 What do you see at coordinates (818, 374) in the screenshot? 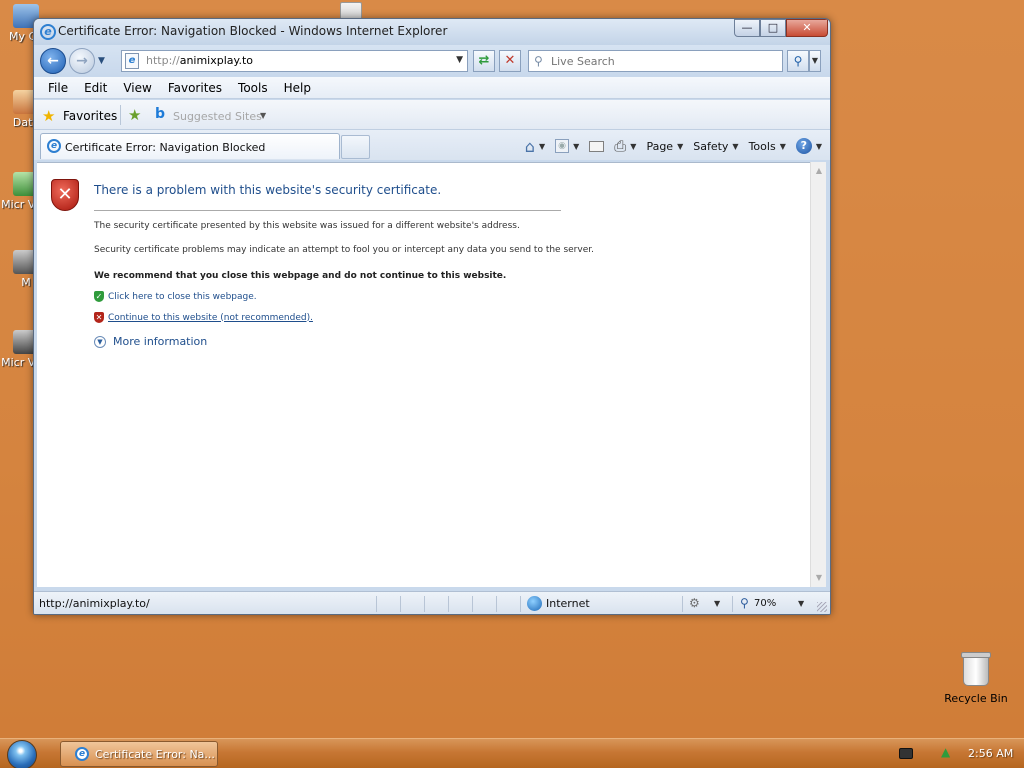
I see `vertical-scrollbar: ▲ ▼` at bounding box center [818, 374].